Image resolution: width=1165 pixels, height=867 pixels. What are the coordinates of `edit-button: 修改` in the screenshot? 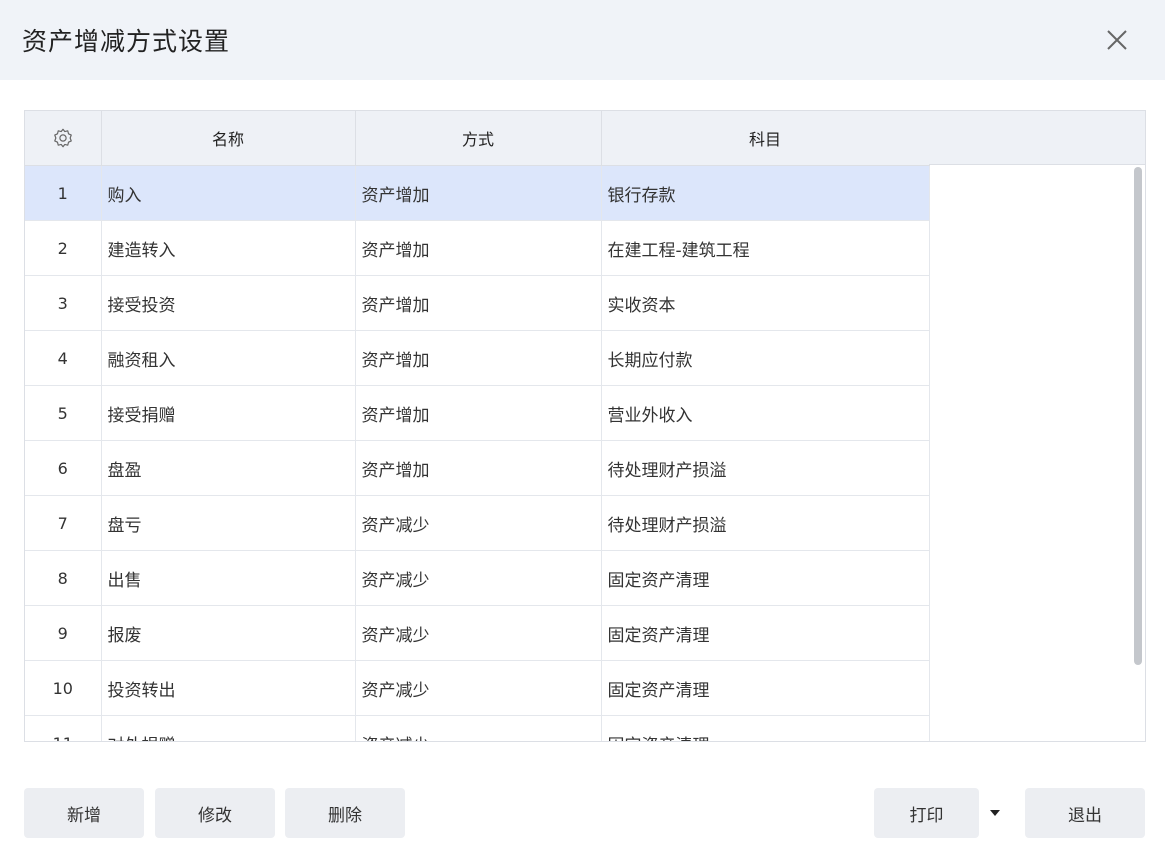 It's located at (215, 813).